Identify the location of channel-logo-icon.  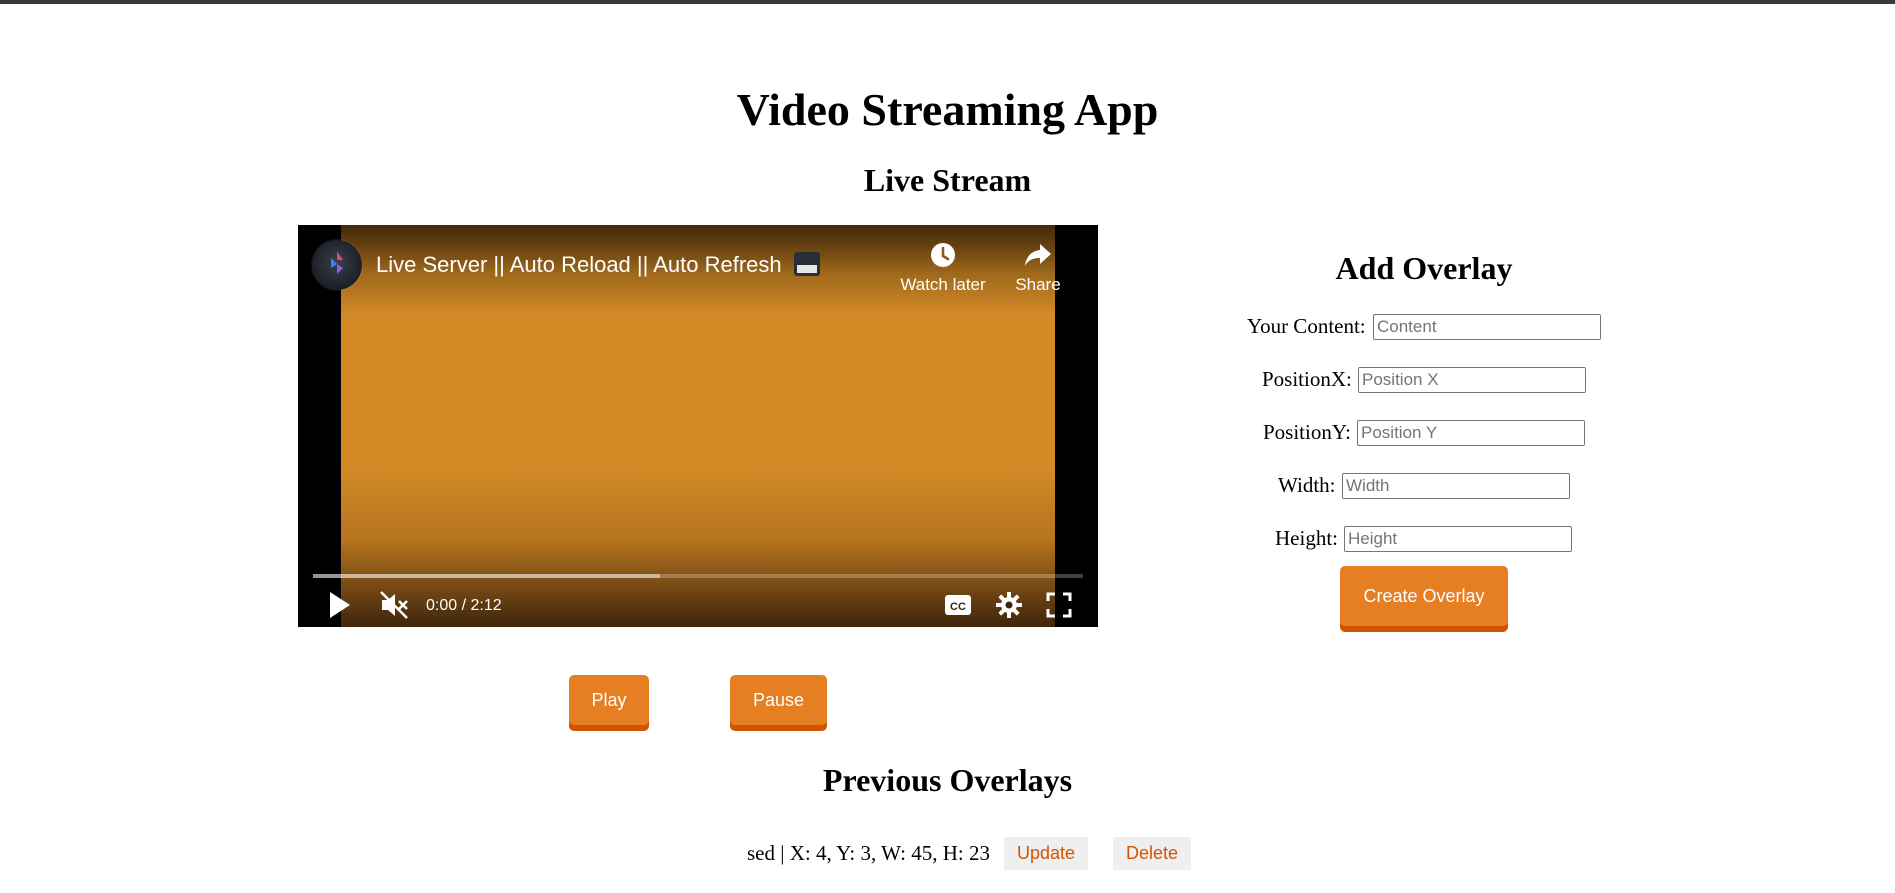
(337, 262).